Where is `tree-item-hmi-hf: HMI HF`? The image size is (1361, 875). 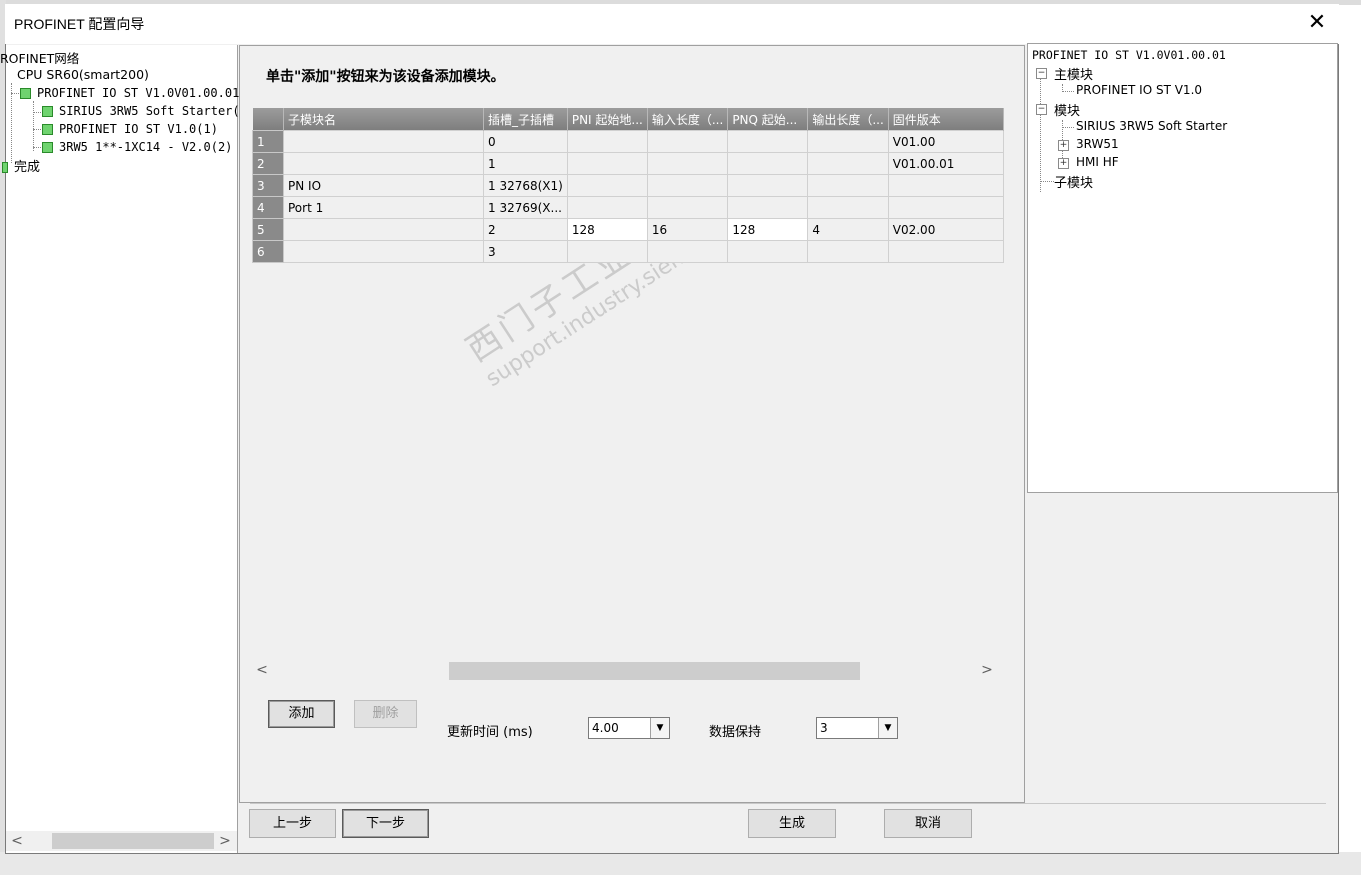
tree-item-hmi-hf: HMI HF is located at coordinates (1097, 162).